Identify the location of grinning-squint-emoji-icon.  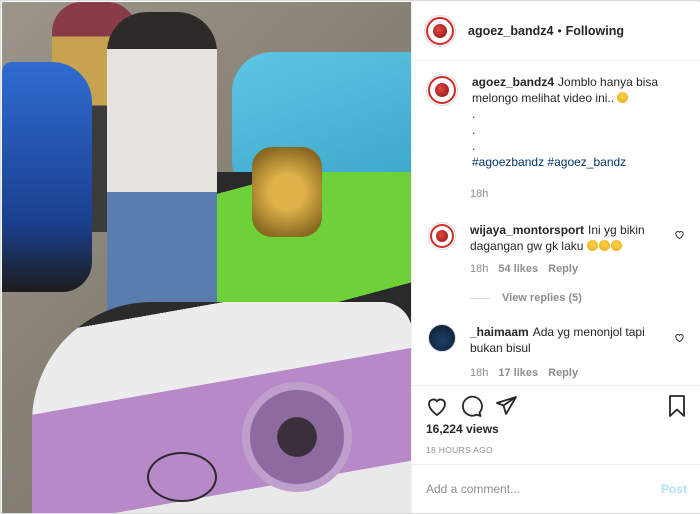
(623, 97).